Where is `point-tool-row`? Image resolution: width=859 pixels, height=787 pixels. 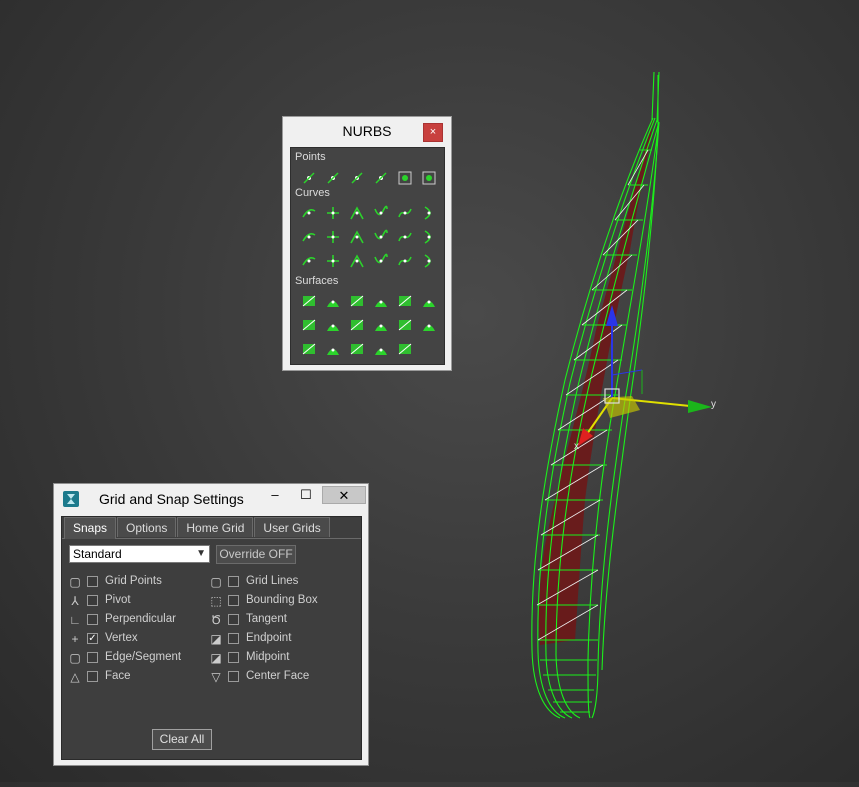
point-tool-row is located at coordinates (369, 178).